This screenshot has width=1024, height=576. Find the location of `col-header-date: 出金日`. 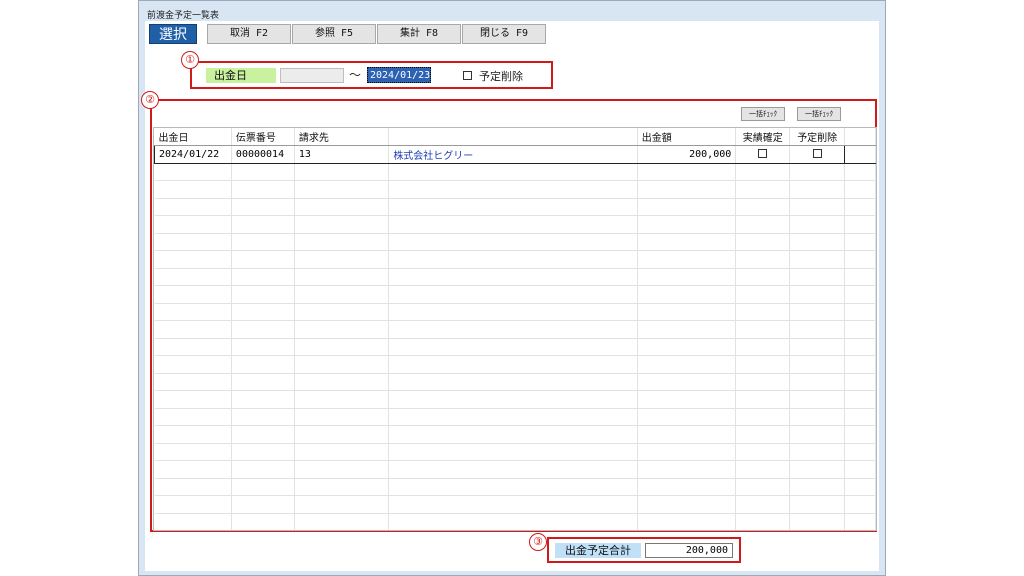

col-header-date: 出金日 is located at coordinates (193, 137).